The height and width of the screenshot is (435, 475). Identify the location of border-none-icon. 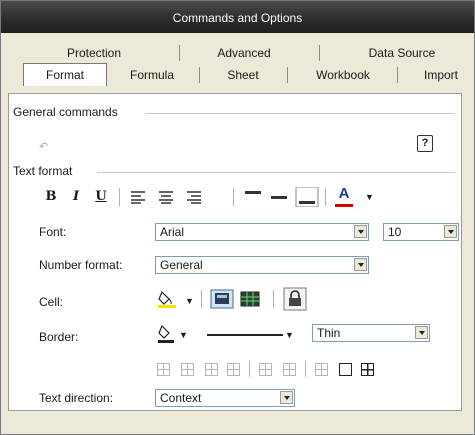
(321, 369).